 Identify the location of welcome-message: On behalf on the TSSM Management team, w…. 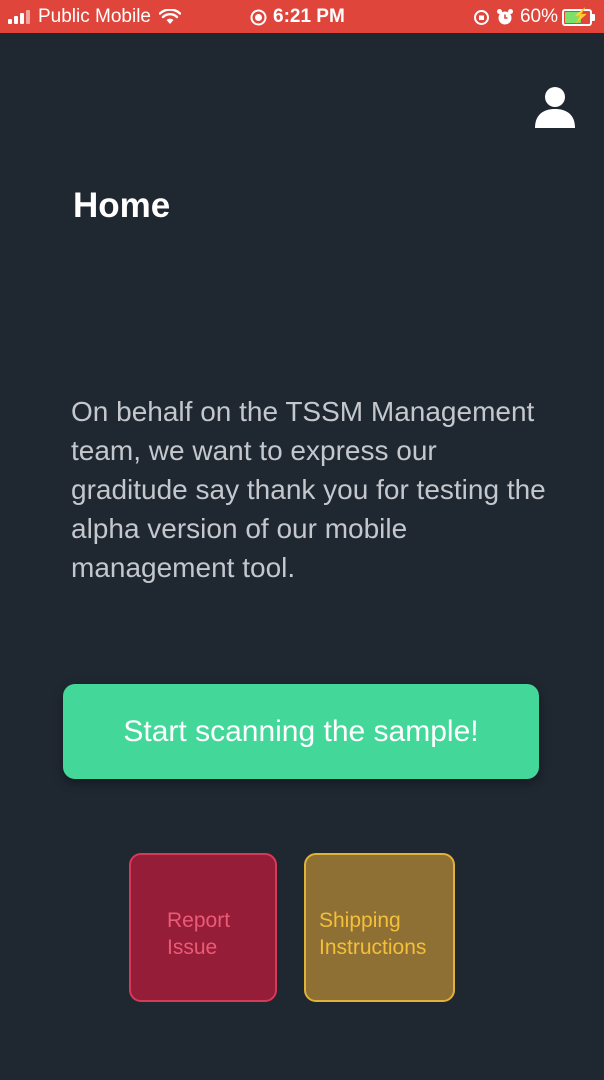
(308, 489).